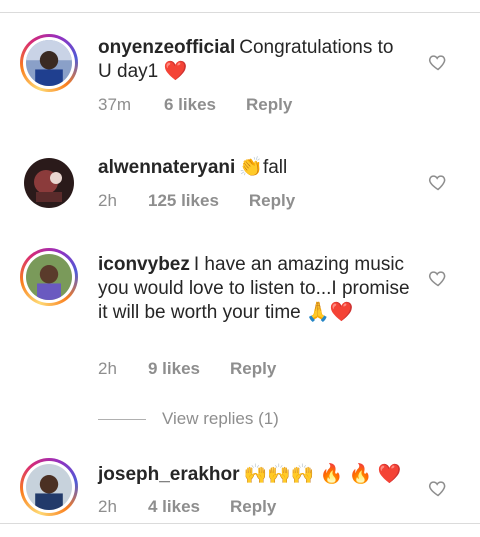 Image resolution: width=480 pixels, height=537 pixels. Describe the element at coordinates (251, 167) in the screenshot. I see `comment-emoji: 👏` at that location.